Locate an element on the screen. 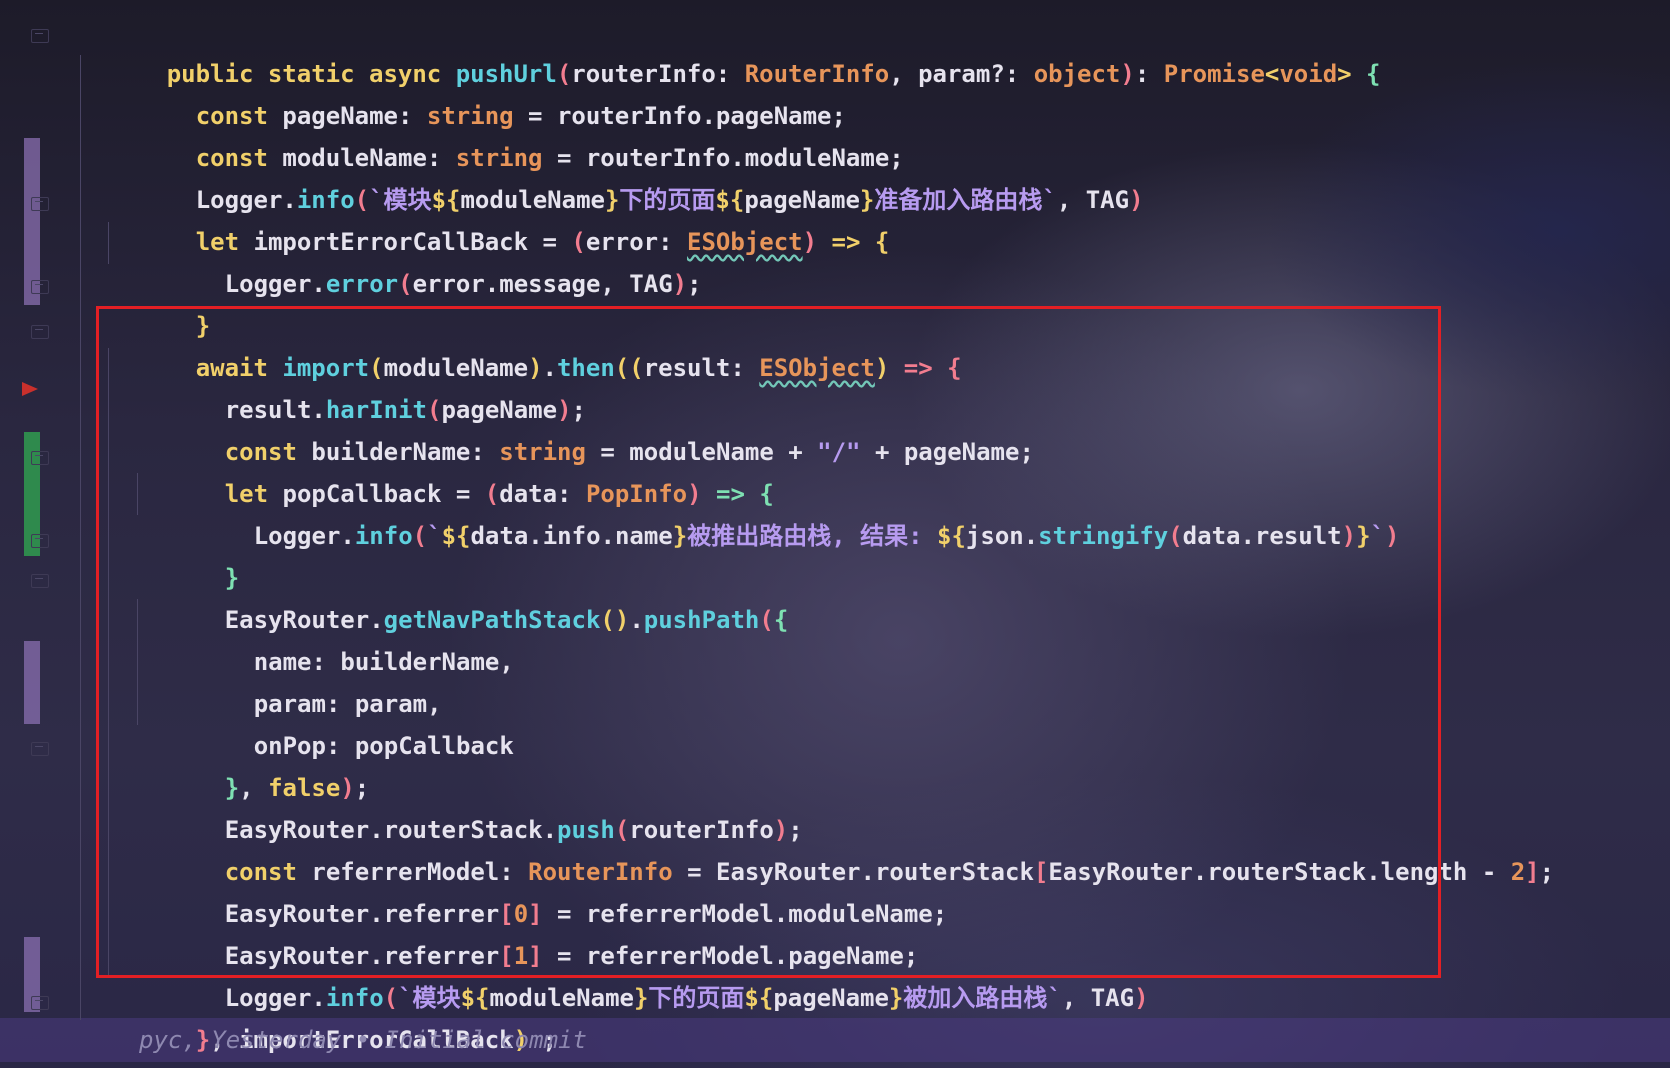 This screenshot has width=1670, height=1068. code-text: , param?: is located at coordinates (961, 74).